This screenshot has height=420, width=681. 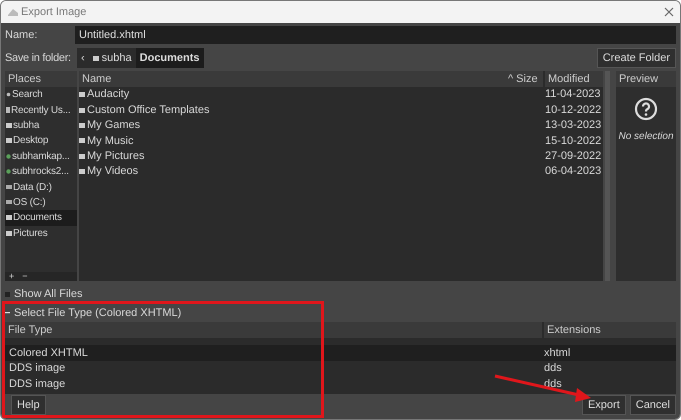 I want to click on add-button: +, so click(x=11, y=277).